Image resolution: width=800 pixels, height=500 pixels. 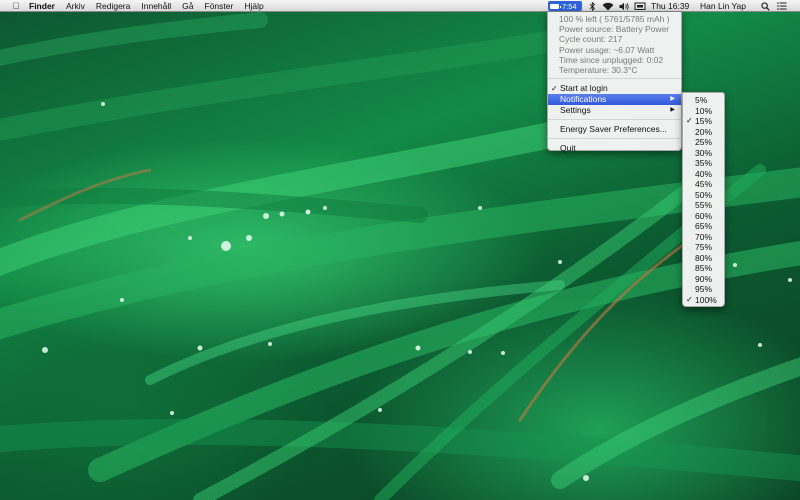 I want to click on menu-arkiv: Arkiv, so click(x=75, y=6).